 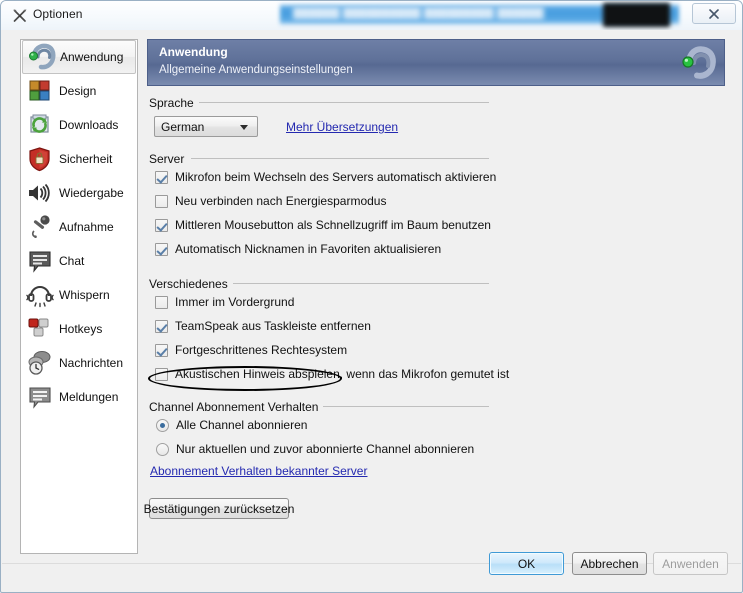 I want to click on radio-row-alle-channel: Alle Channel abonnieren, so click(x=231, y=425).